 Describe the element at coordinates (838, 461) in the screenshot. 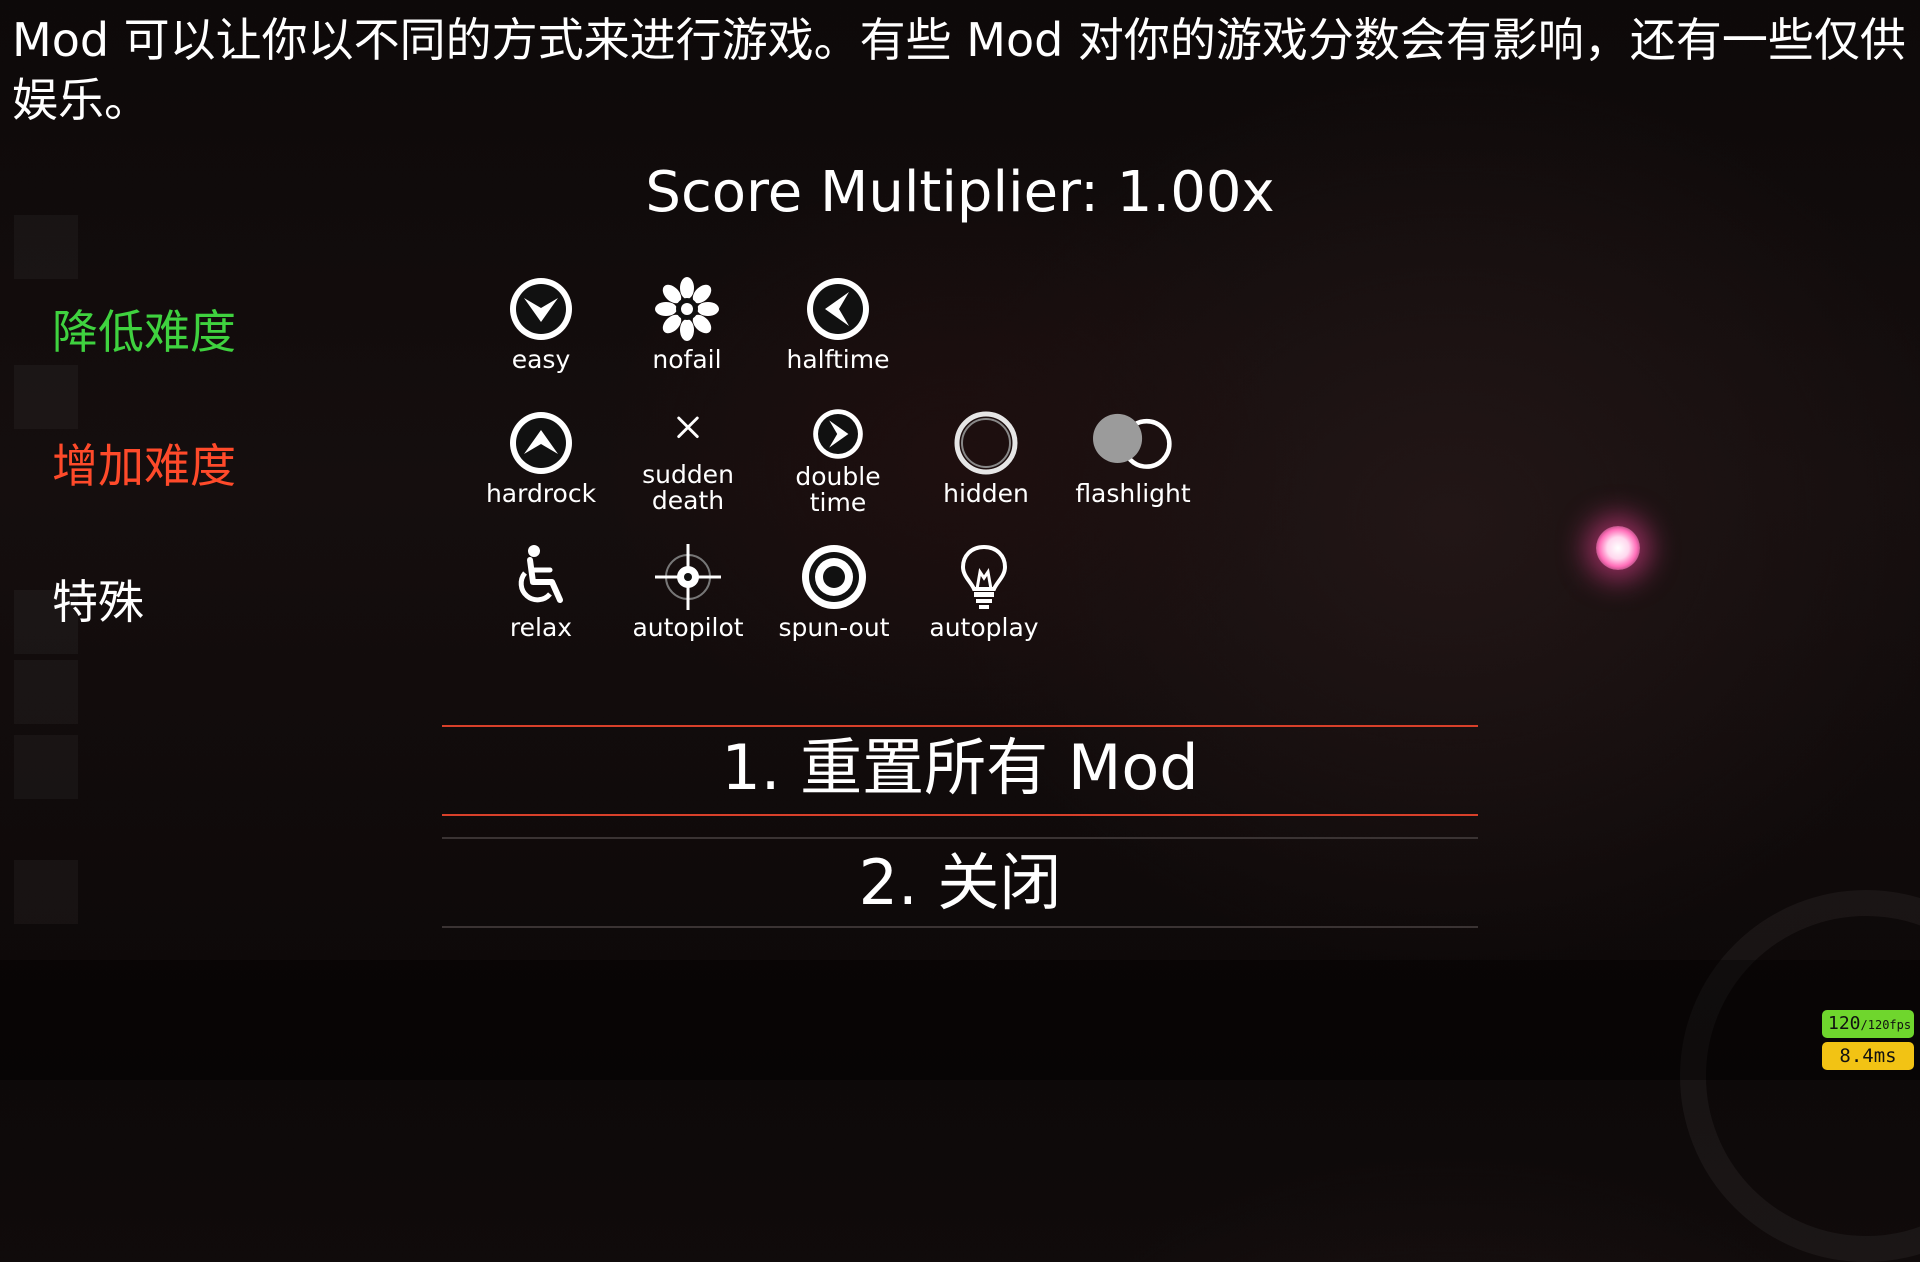

I see `mod-doubletime: double time` at that location.